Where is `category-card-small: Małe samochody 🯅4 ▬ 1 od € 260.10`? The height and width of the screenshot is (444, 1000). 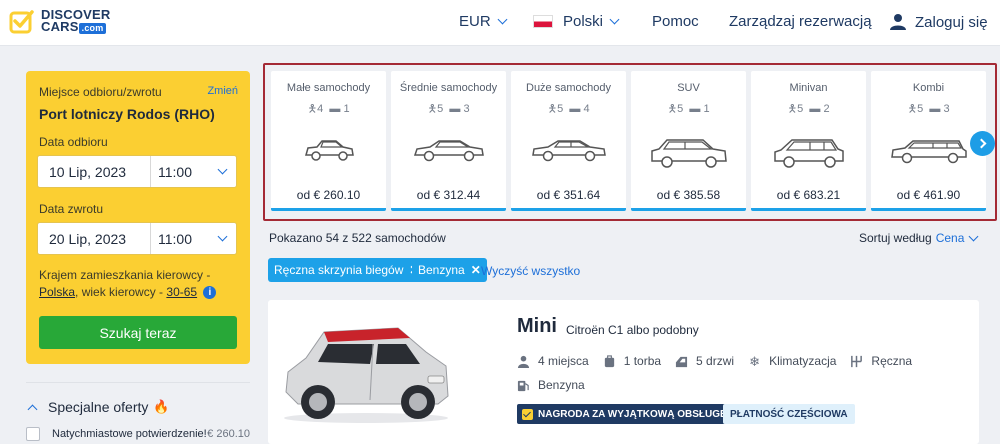 category-card-small: Małe samochody 🯅4 ▬ 1 od € 260.10 is located at coordinates (328, 141).